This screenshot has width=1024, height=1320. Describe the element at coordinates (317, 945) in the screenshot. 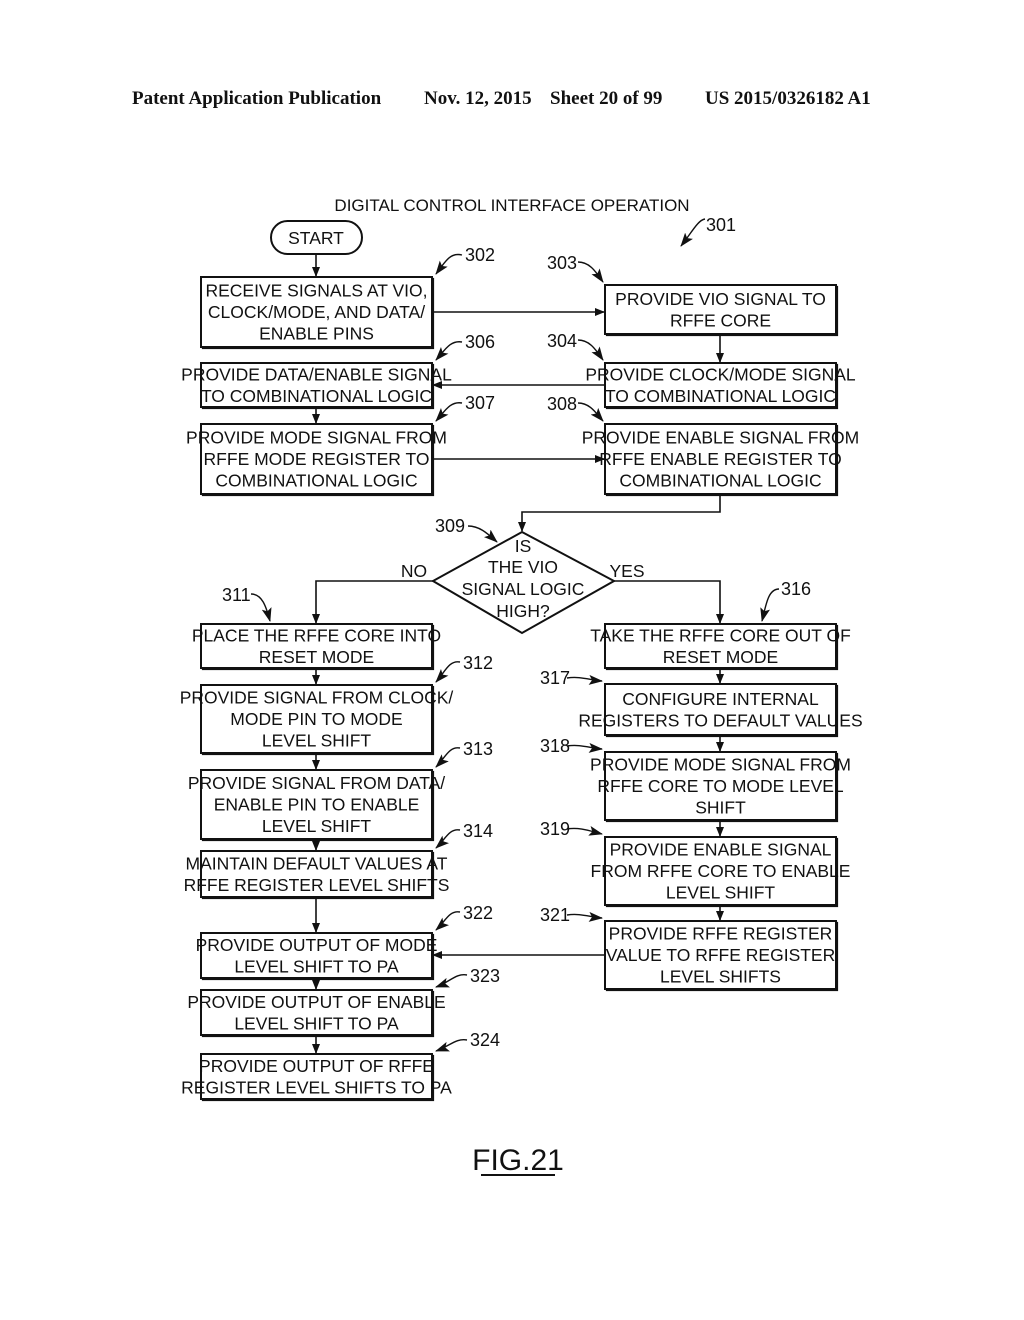

I see `box-text-line: PROVIDE OUTPUT OF MODE` at that location.